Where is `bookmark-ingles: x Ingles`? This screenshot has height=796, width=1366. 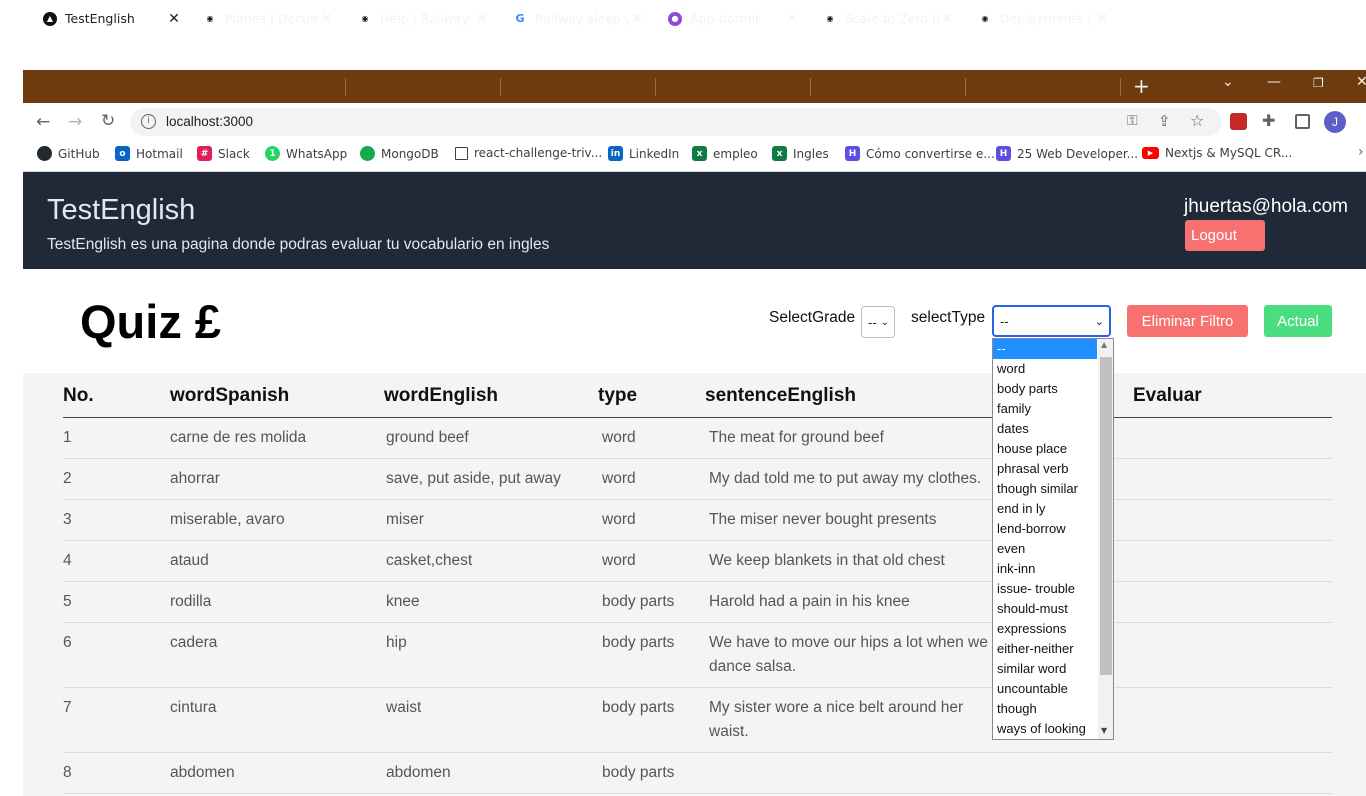 bookmark-ingles: x Ingles is located at coordinates (800, 153).